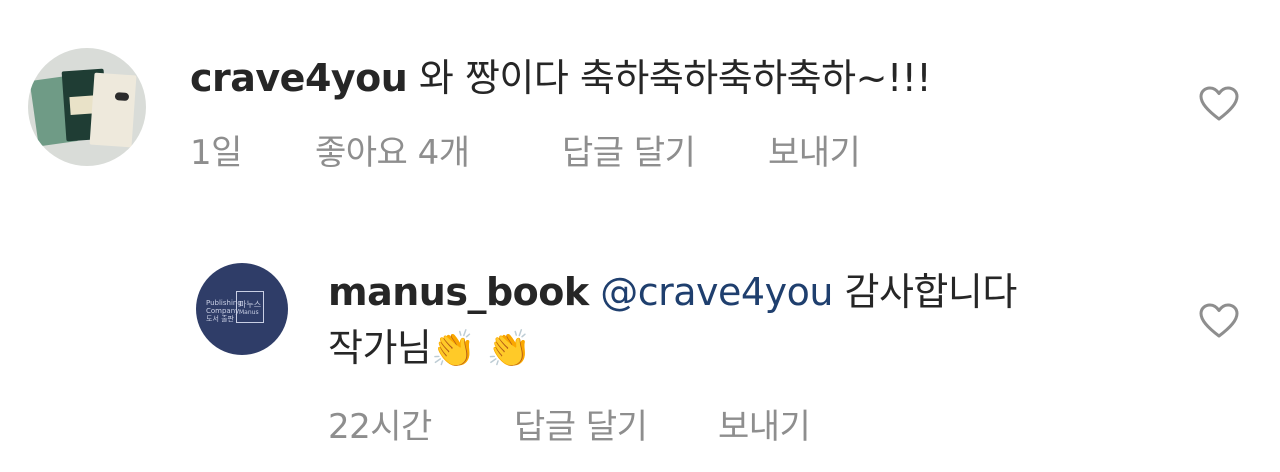 This screenshot has width=1280, height=472. Describe the element at coordinates (675, 78) in the screenshot. I see `comment-text: 와 짱이다 축하축하축하축하~!!!` at that location.